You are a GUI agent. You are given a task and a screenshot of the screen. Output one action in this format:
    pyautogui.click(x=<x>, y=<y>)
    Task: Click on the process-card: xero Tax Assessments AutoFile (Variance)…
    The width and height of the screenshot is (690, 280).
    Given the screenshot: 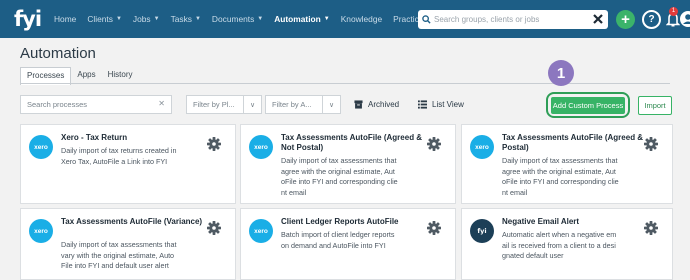 What is the action you would take?
    pyautogui.click(x=128, y=244)
    